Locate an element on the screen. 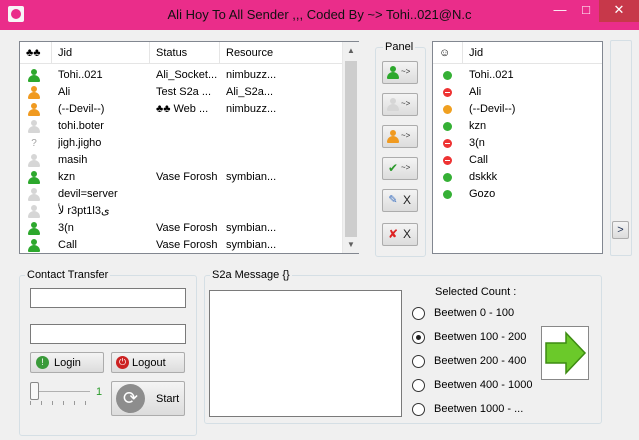  side-strip is located at coordinates (621, 148).